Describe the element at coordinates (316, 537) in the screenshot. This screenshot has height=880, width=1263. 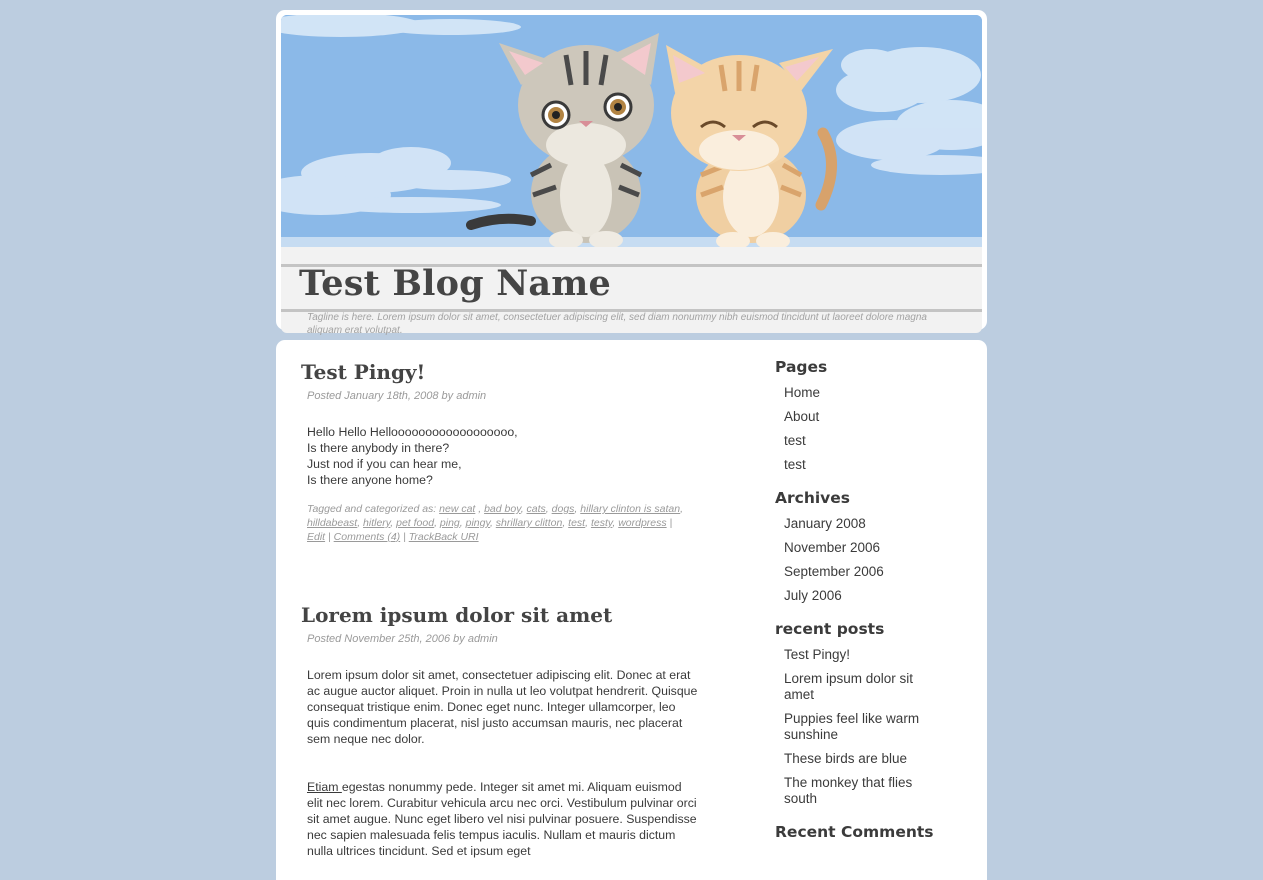
I see `edit-link: Edit` at that location.